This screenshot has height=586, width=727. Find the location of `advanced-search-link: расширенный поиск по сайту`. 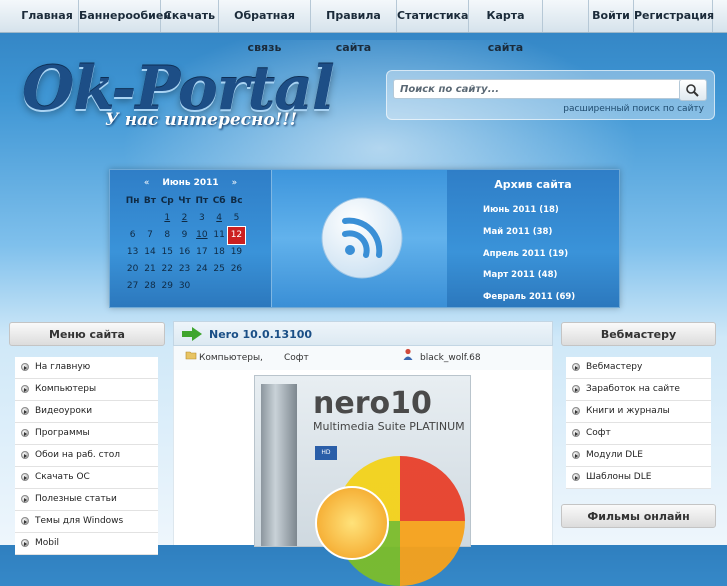

advanced-search-link: расширенный поиск по сайту is located at coordinates (633, 109).